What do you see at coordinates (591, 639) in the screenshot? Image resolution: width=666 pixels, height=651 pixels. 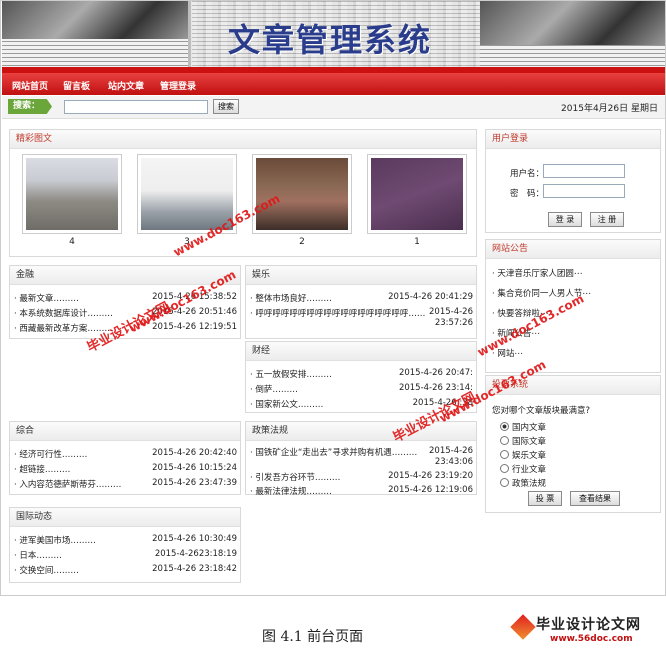 I see `logo-url: www.56doc.com` at bounding box center [591, 639].